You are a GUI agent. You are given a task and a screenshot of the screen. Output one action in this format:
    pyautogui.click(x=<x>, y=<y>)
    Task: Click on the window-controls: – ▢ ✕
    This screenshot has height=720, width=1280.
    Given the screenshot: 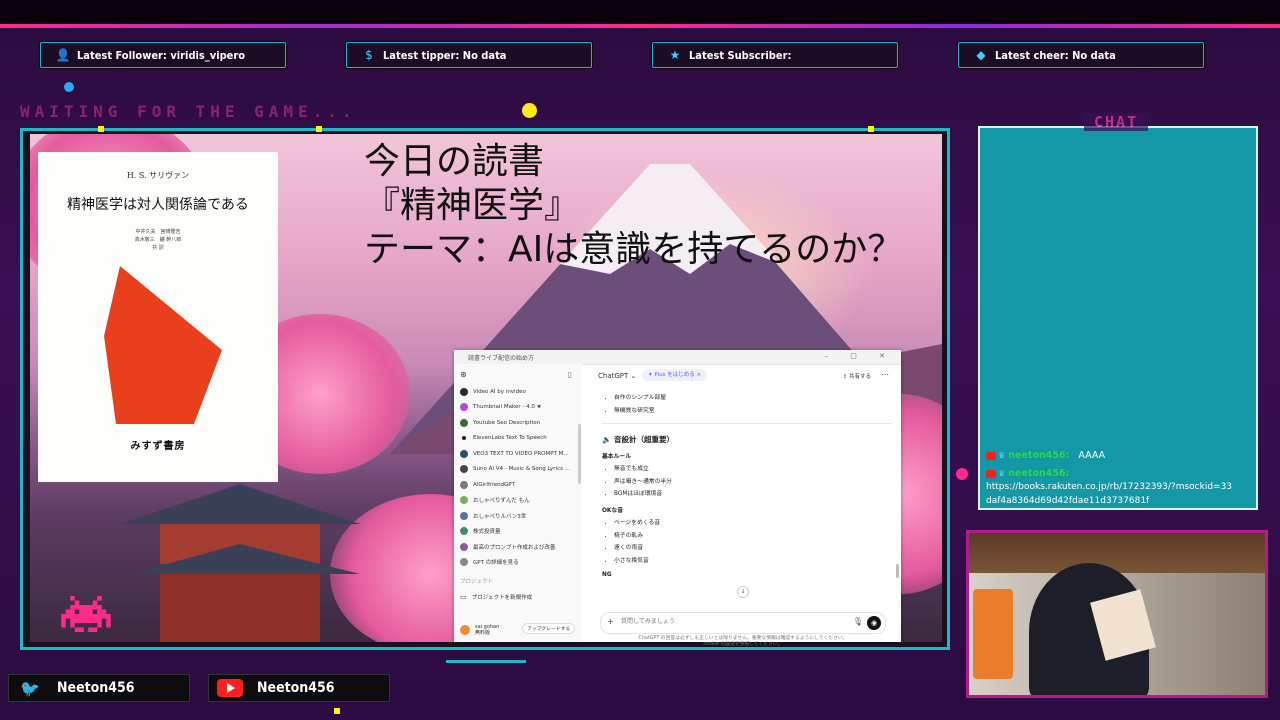 What is the action you would take?
    pyautogui.click(x=860, y=356)
    